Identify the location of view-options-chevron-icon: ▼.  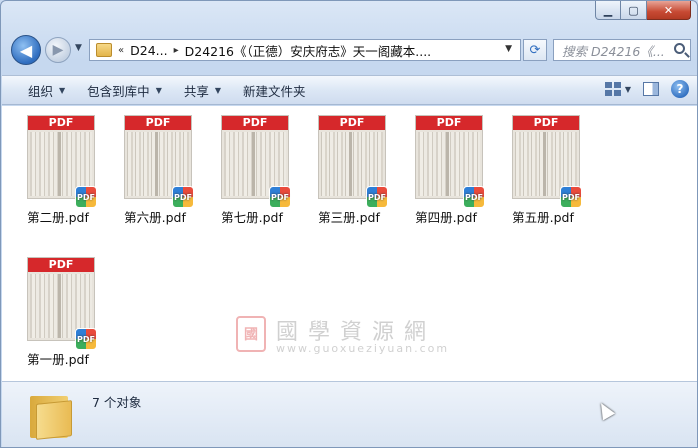
(628, 89).